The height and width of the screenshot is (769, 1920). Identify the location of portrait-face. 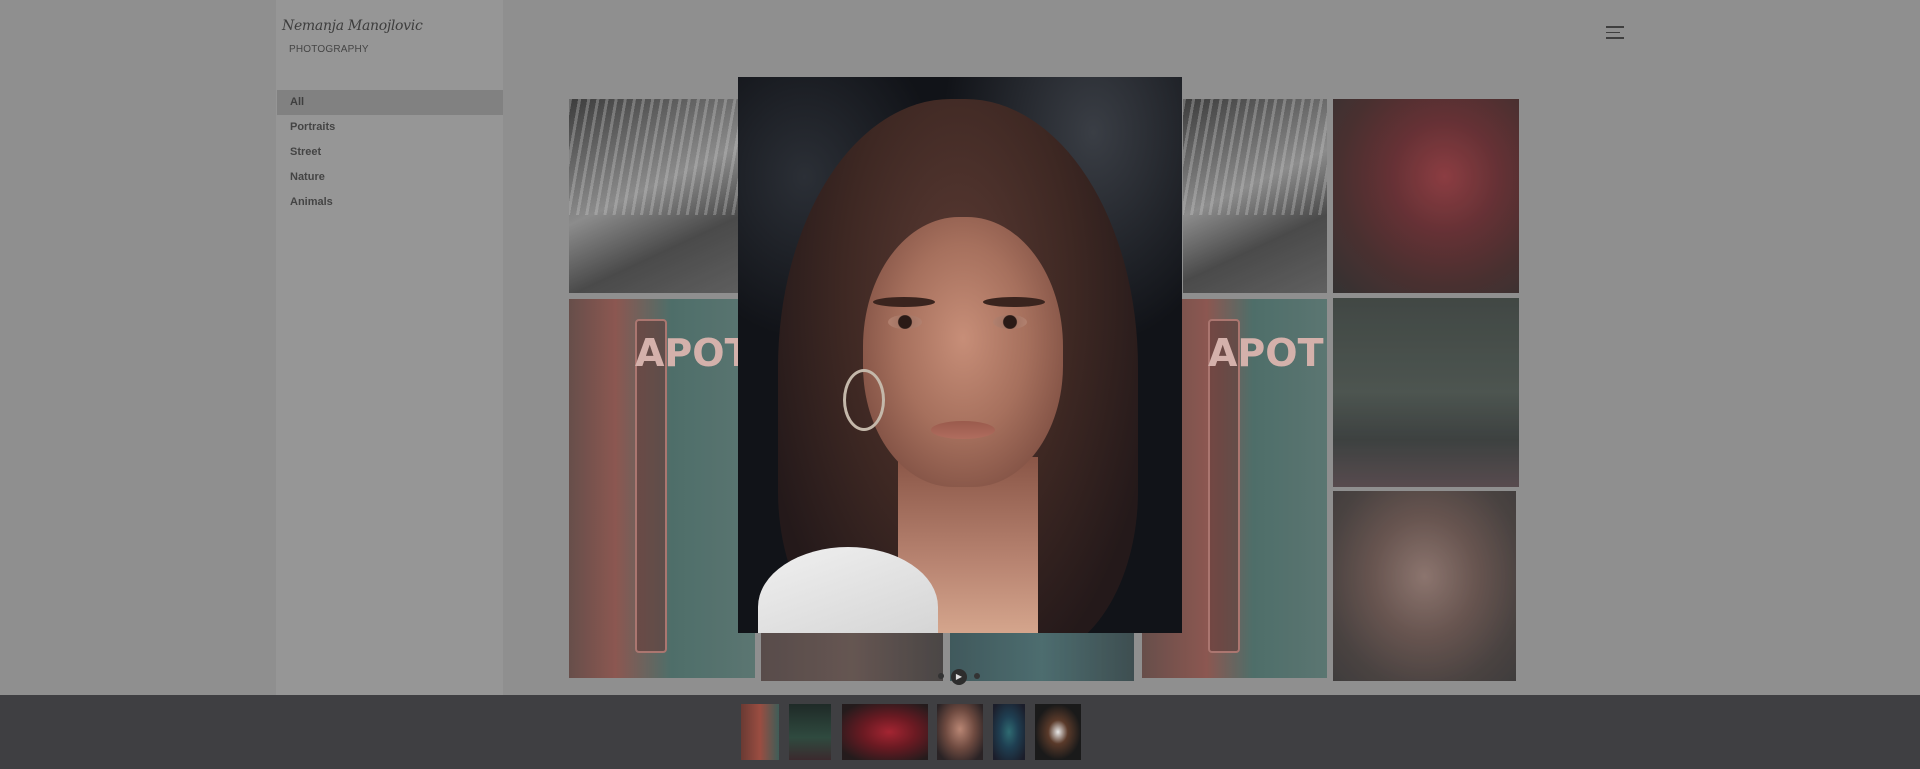
(963, 352).